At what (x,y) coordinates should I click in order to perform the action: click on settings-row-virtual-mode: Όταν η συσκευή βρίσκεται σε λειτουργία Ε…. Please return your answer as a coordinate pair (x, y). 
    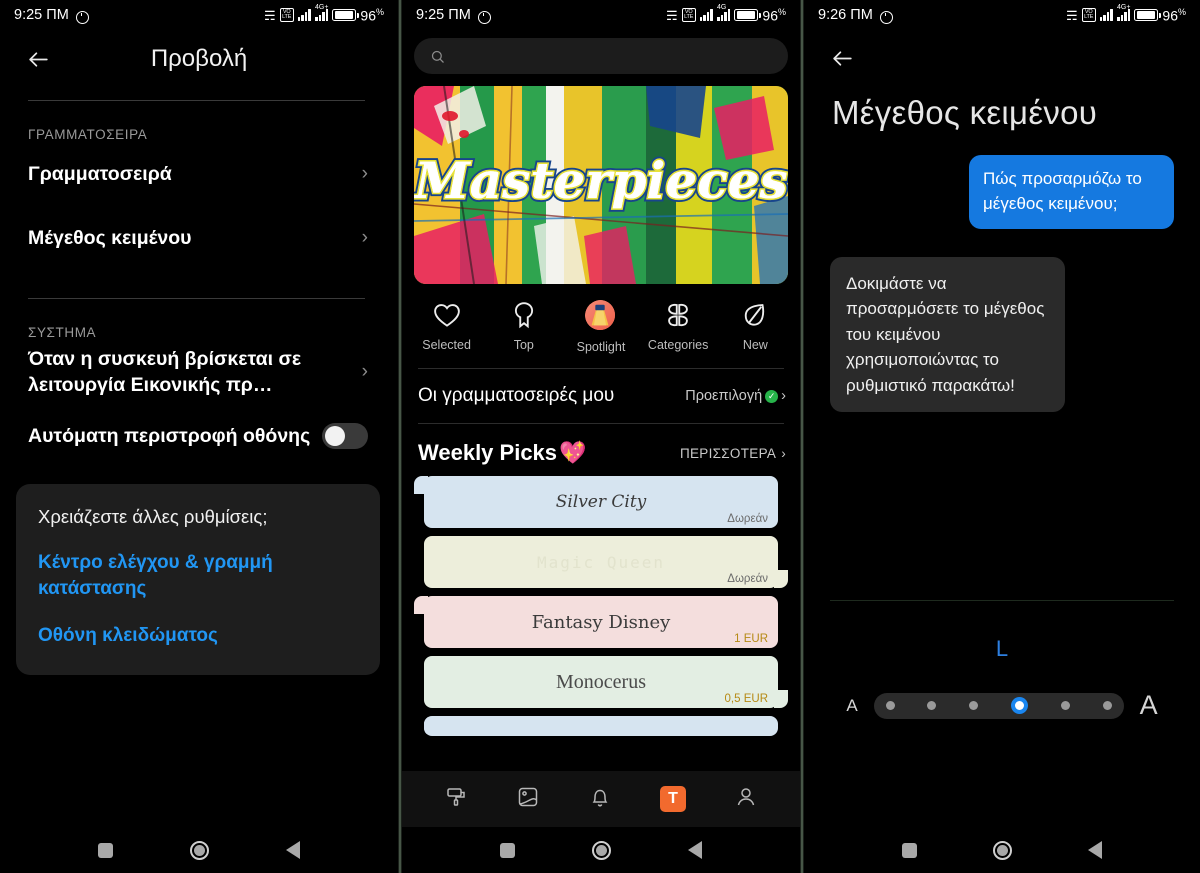
    Looking at the image, I should click on (199, 372).